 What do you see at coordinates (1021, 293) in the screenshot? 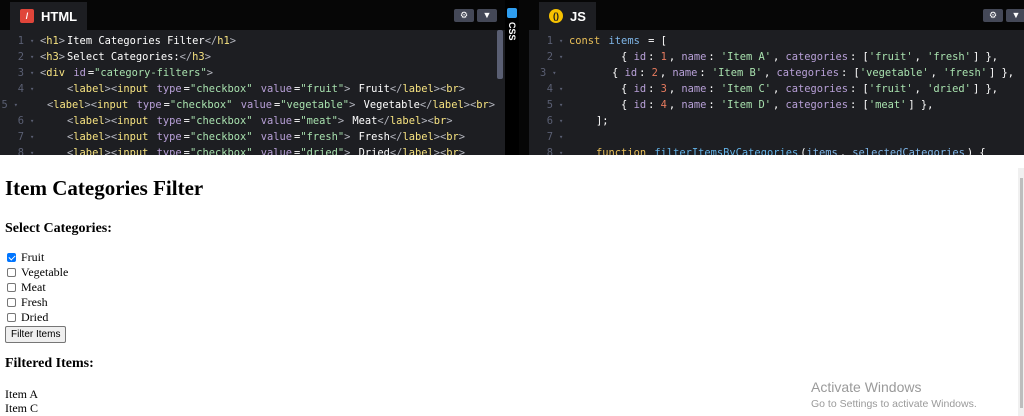
I see `output-scrollbar-thumb` at bounding box center [1021, 293].